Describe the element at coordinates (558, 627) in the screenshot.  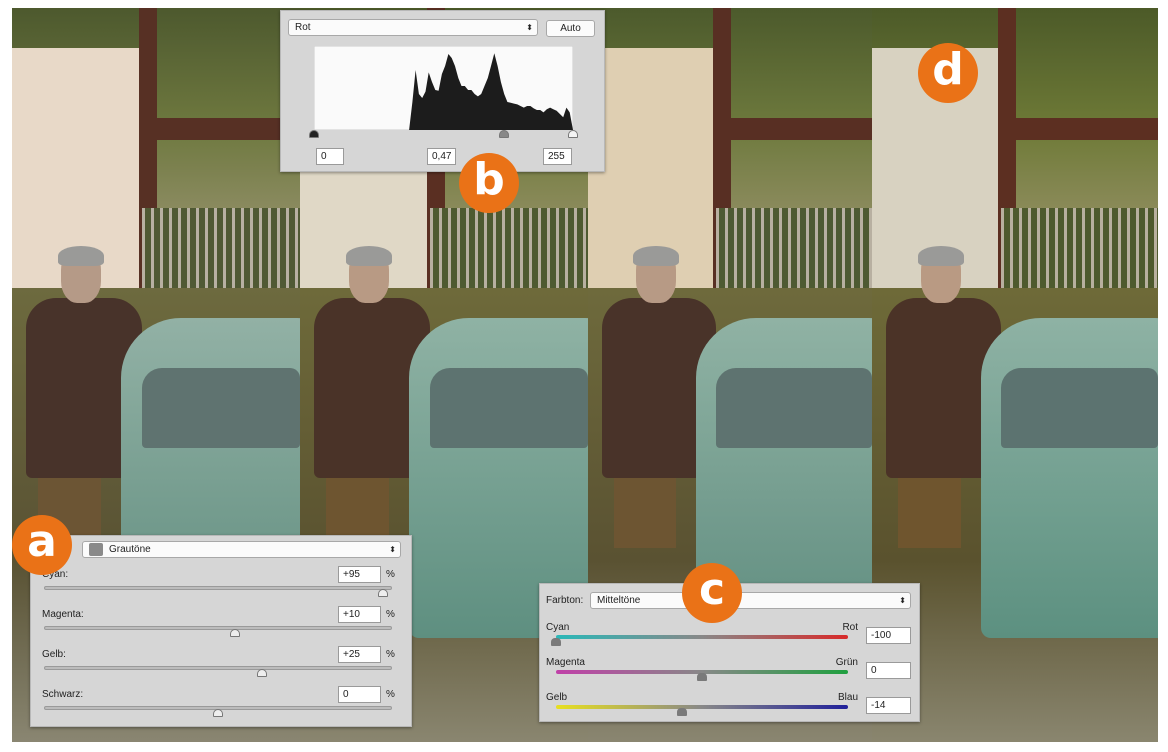
I see `left-color-label: Cyan` at that location.